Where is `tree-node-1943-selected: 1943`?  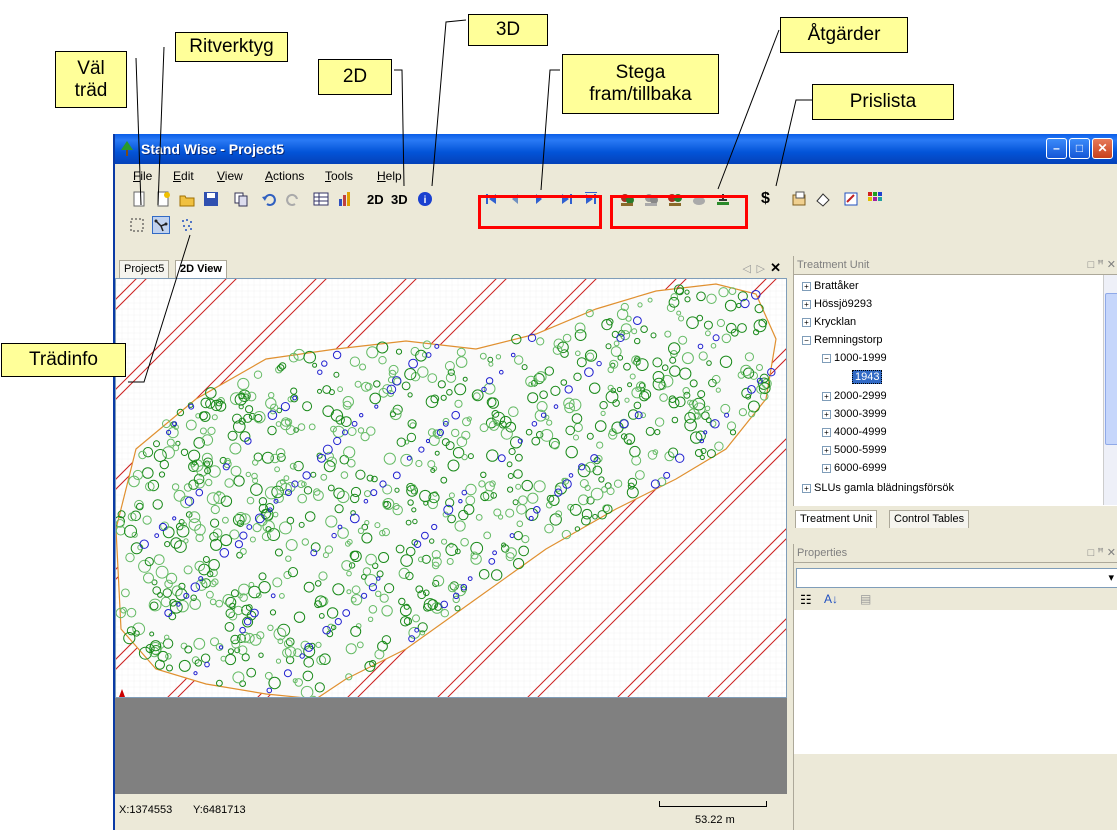 tree-node-1943-selected: 1943 is located at coordinates (867, 377).